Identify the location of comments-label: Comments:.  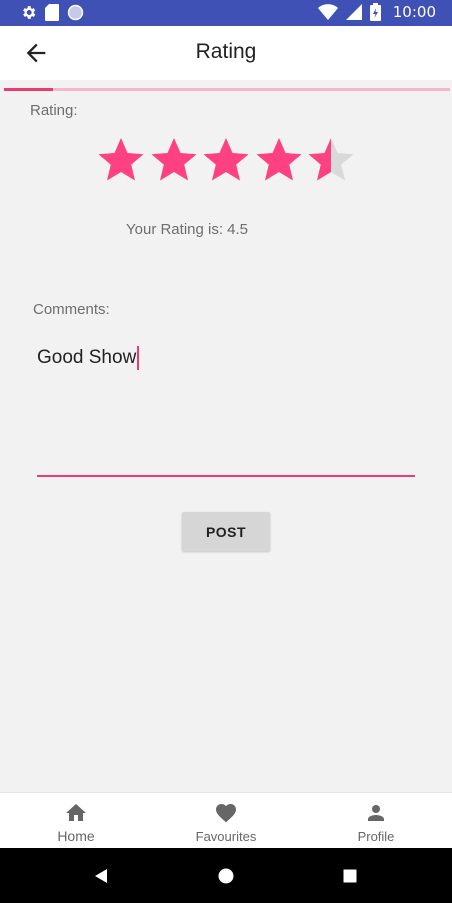
(71, 309).